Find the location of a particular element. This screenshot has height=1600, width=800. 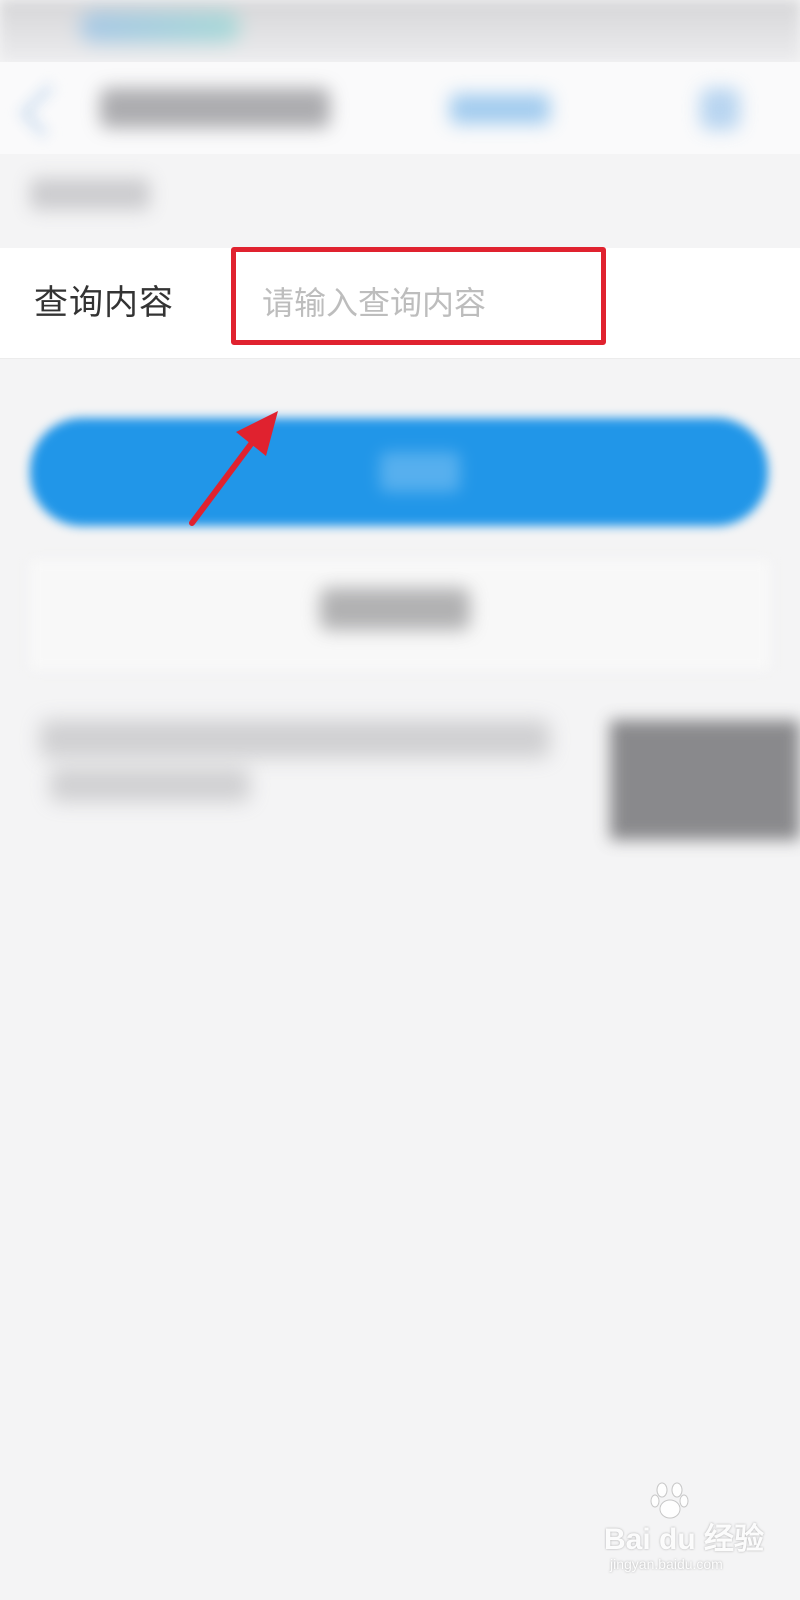

back-arrow-icon is located at coordinates (46, 110).